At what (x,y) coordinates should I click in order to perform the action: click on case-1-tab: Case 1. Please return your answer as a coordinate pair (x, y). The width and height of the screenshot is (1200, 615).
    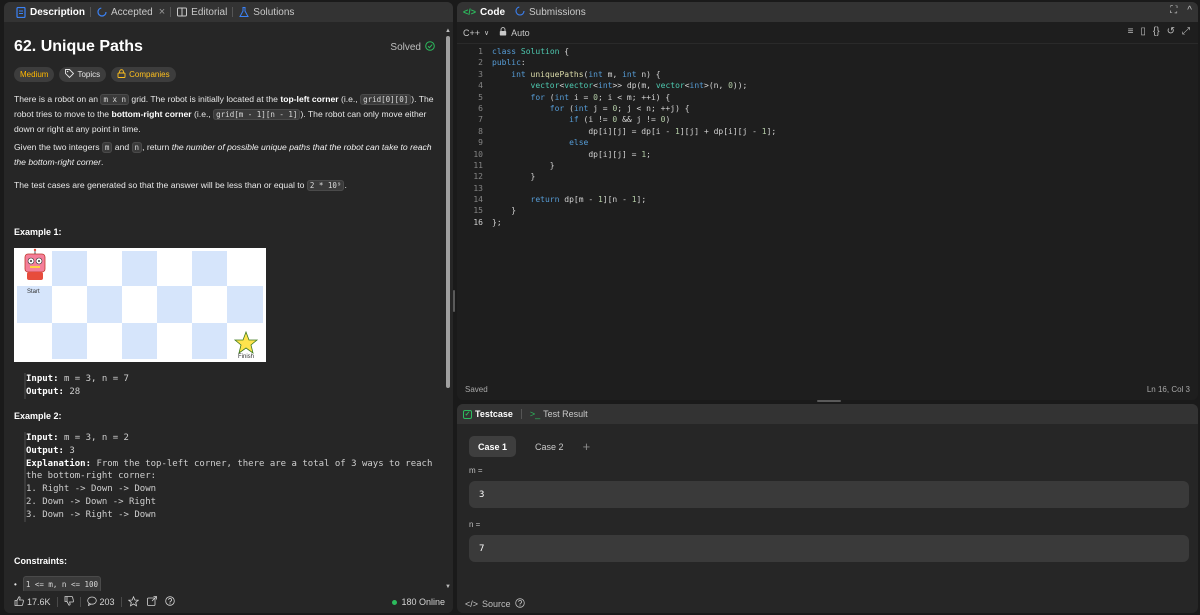
    Looking at the image, I should click on (493, 446).